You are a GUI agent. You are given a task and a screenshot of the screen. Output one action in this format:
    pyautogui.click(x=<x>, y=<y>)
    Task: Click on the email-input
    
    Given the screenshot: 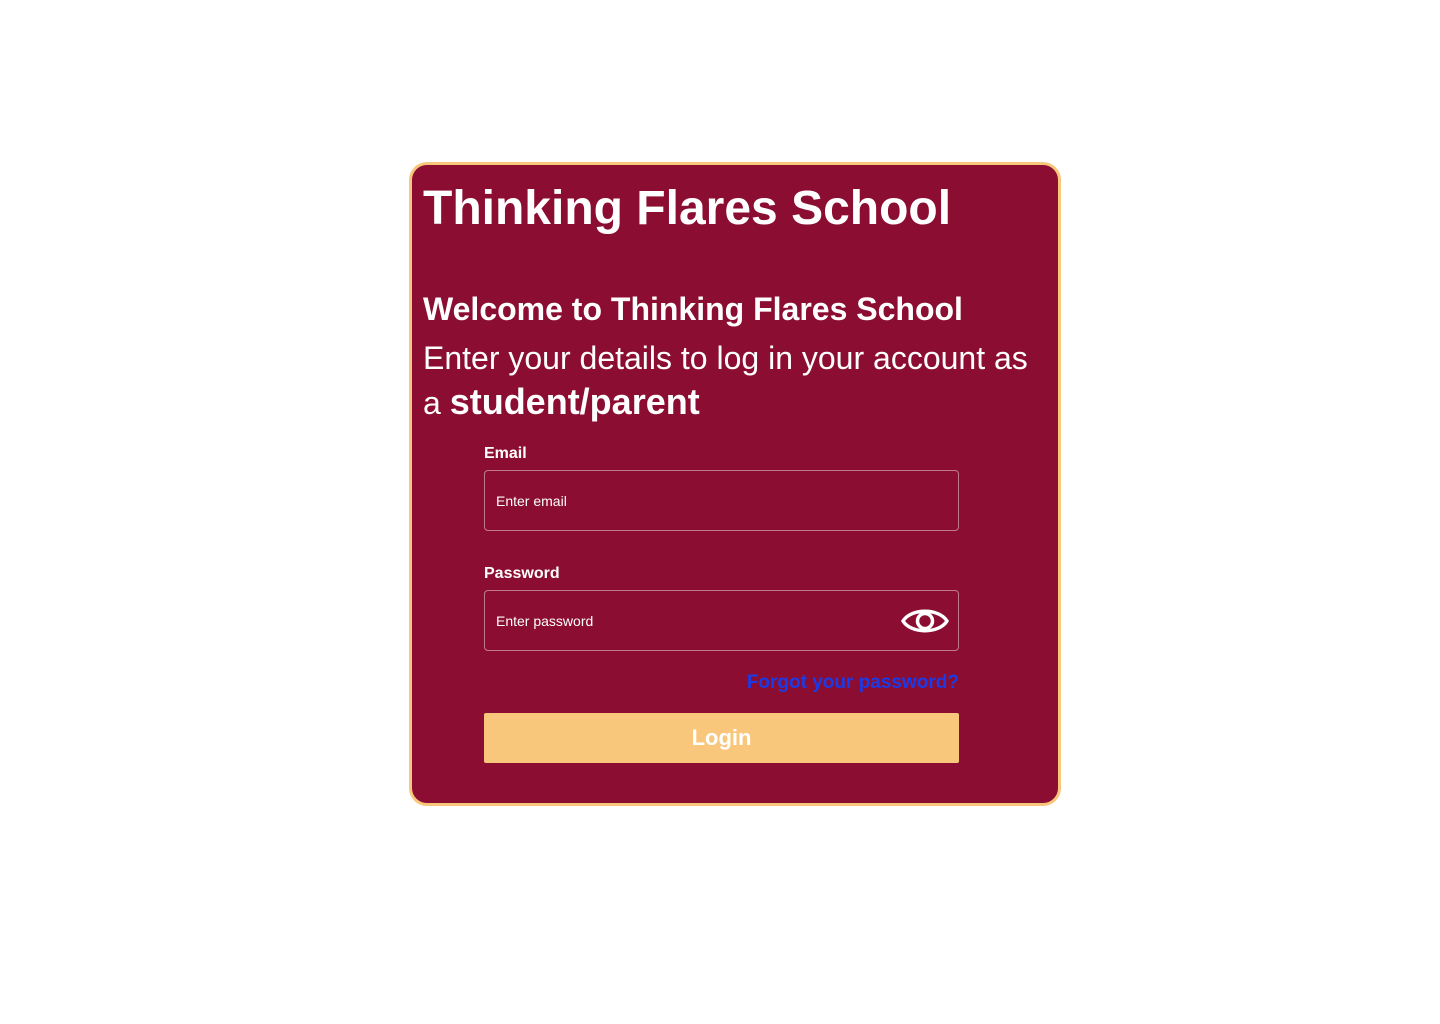 What is the action you would take?
    pyautogui.click(x=721, y=500)
    